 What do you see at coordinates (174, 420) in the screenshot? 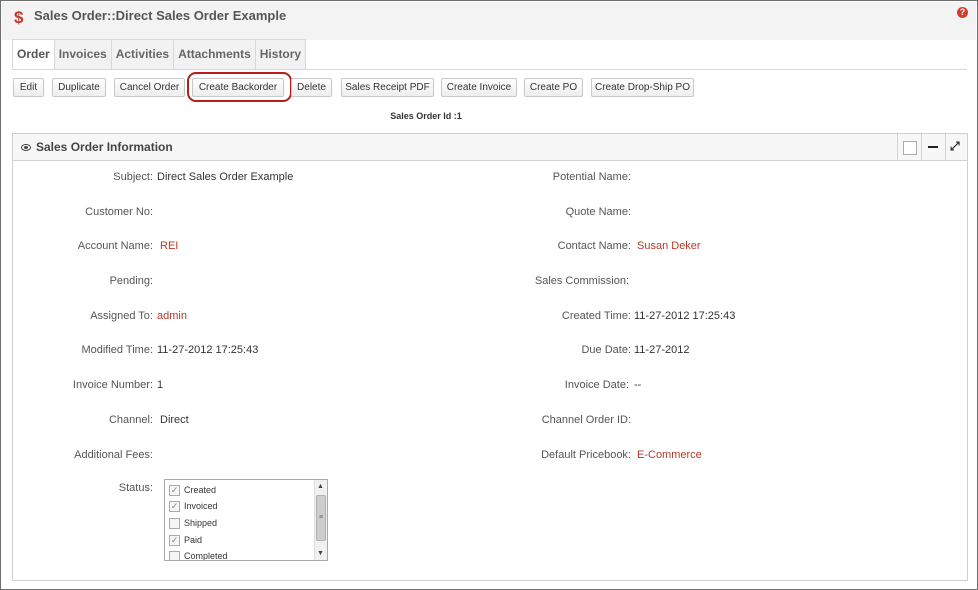
I see `channel-value: Direct` at bounding box center [174, 420].